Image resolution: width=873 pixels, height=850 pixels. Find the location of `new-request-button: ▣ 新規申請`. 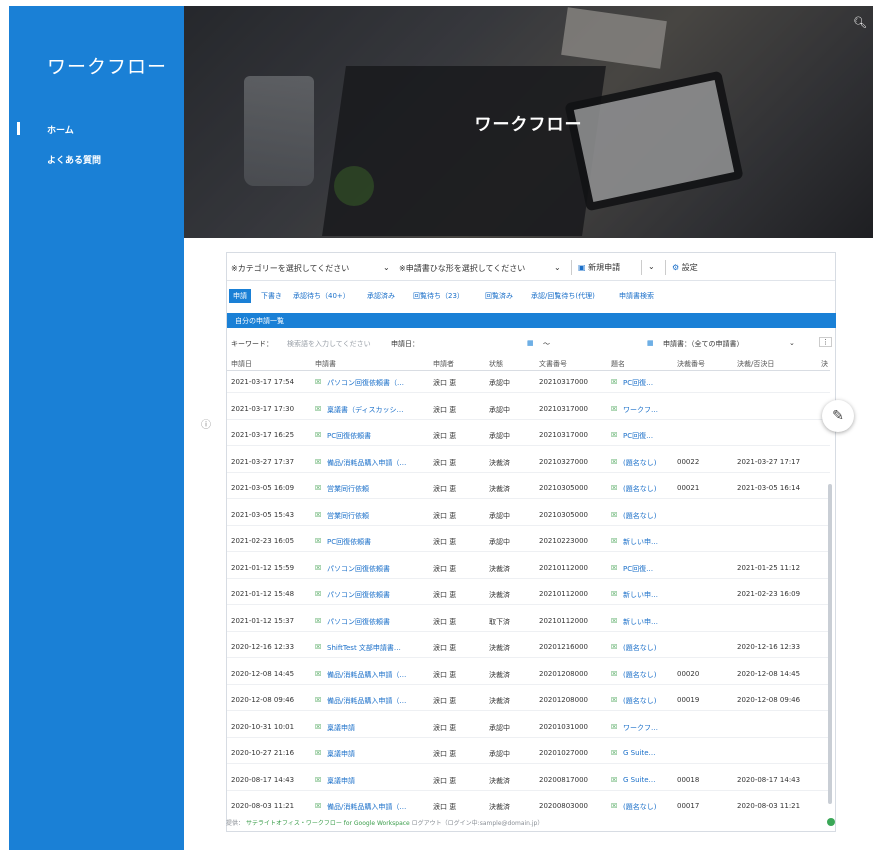

new-request-button: ▣ 新規申請 is located at coordinates (598, 267).